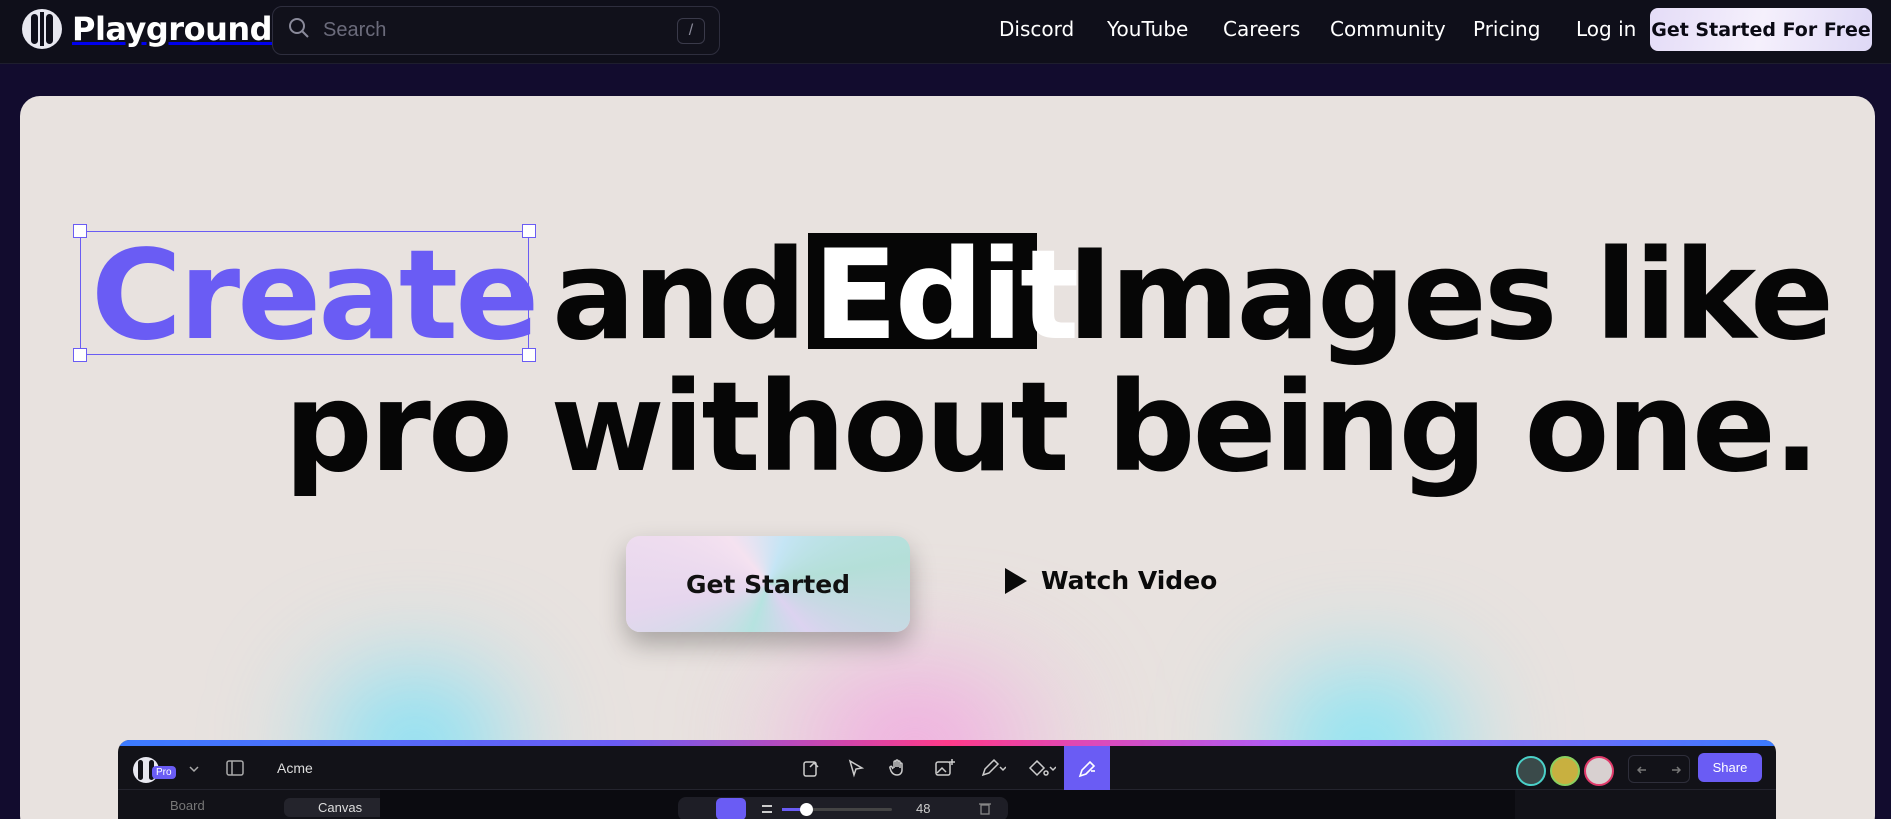 The height and width of the screenshot is (819, 1891). I want to click on headline-word-and: and, so click(679, 296).